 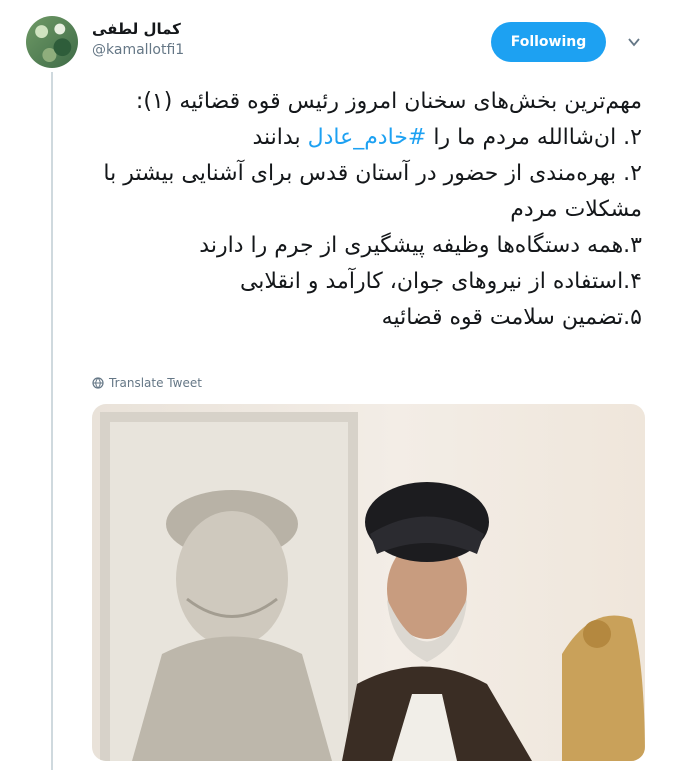 What do you see at coordinates (155, 383) in the screenshot?
I see `translate-tweet-label: Translate Tweet` at bounding box center [155, 383].